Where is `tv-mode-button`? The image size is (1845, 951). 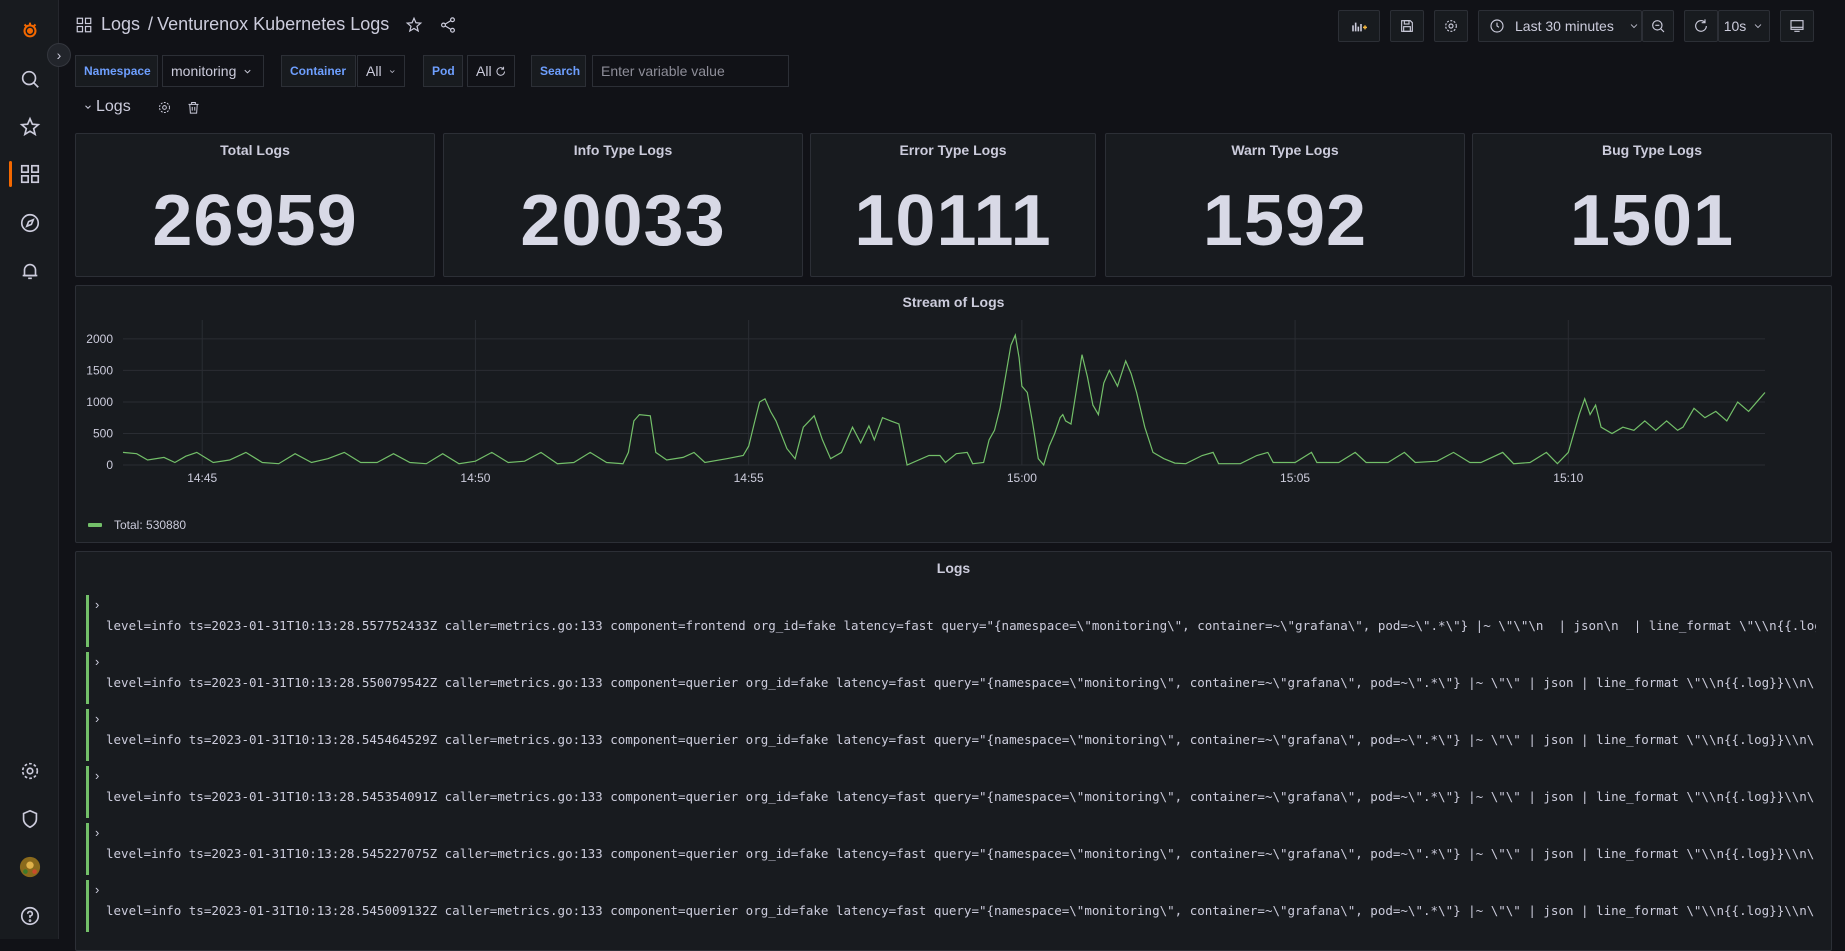 tv-mode-button is located at coordinates (1797, 26).